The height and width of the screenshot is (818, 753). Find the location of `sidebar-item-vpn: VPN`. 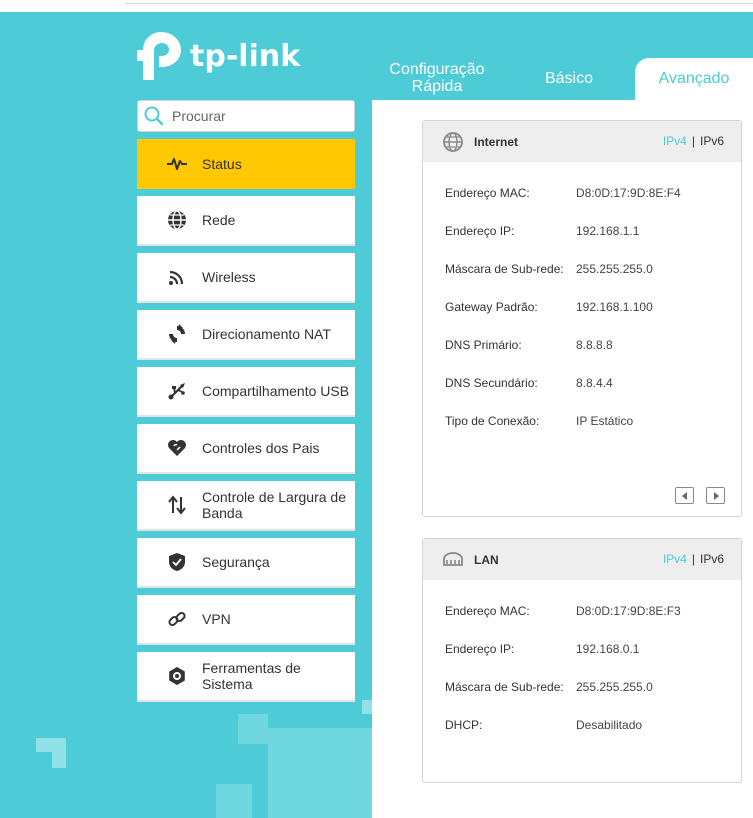

sidebar-item-vpn: VPN is located at coordinates (246, 620).